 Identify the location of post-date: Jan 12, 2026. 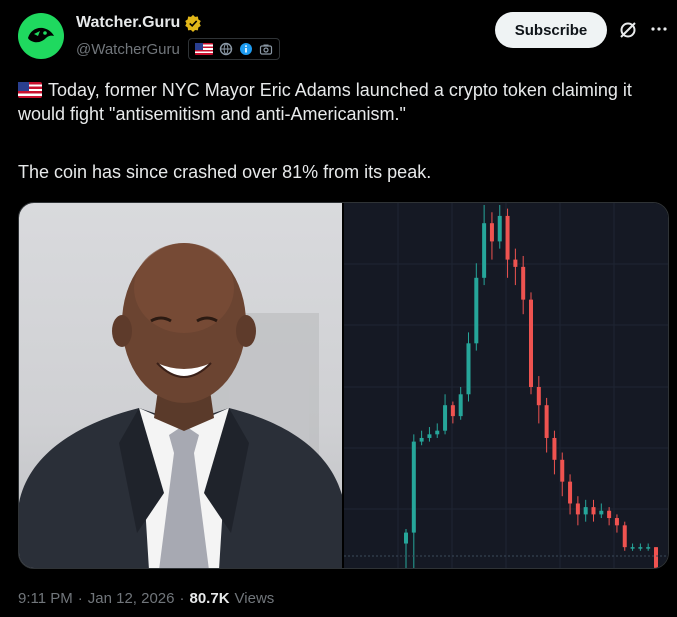
(131, 598).